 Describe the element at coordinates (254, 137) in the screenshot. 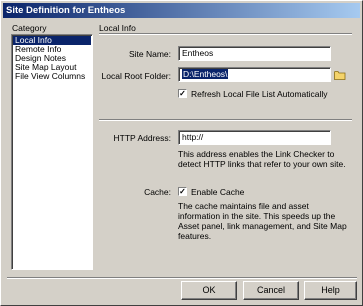

I see `http-address-input: http://` at that location.